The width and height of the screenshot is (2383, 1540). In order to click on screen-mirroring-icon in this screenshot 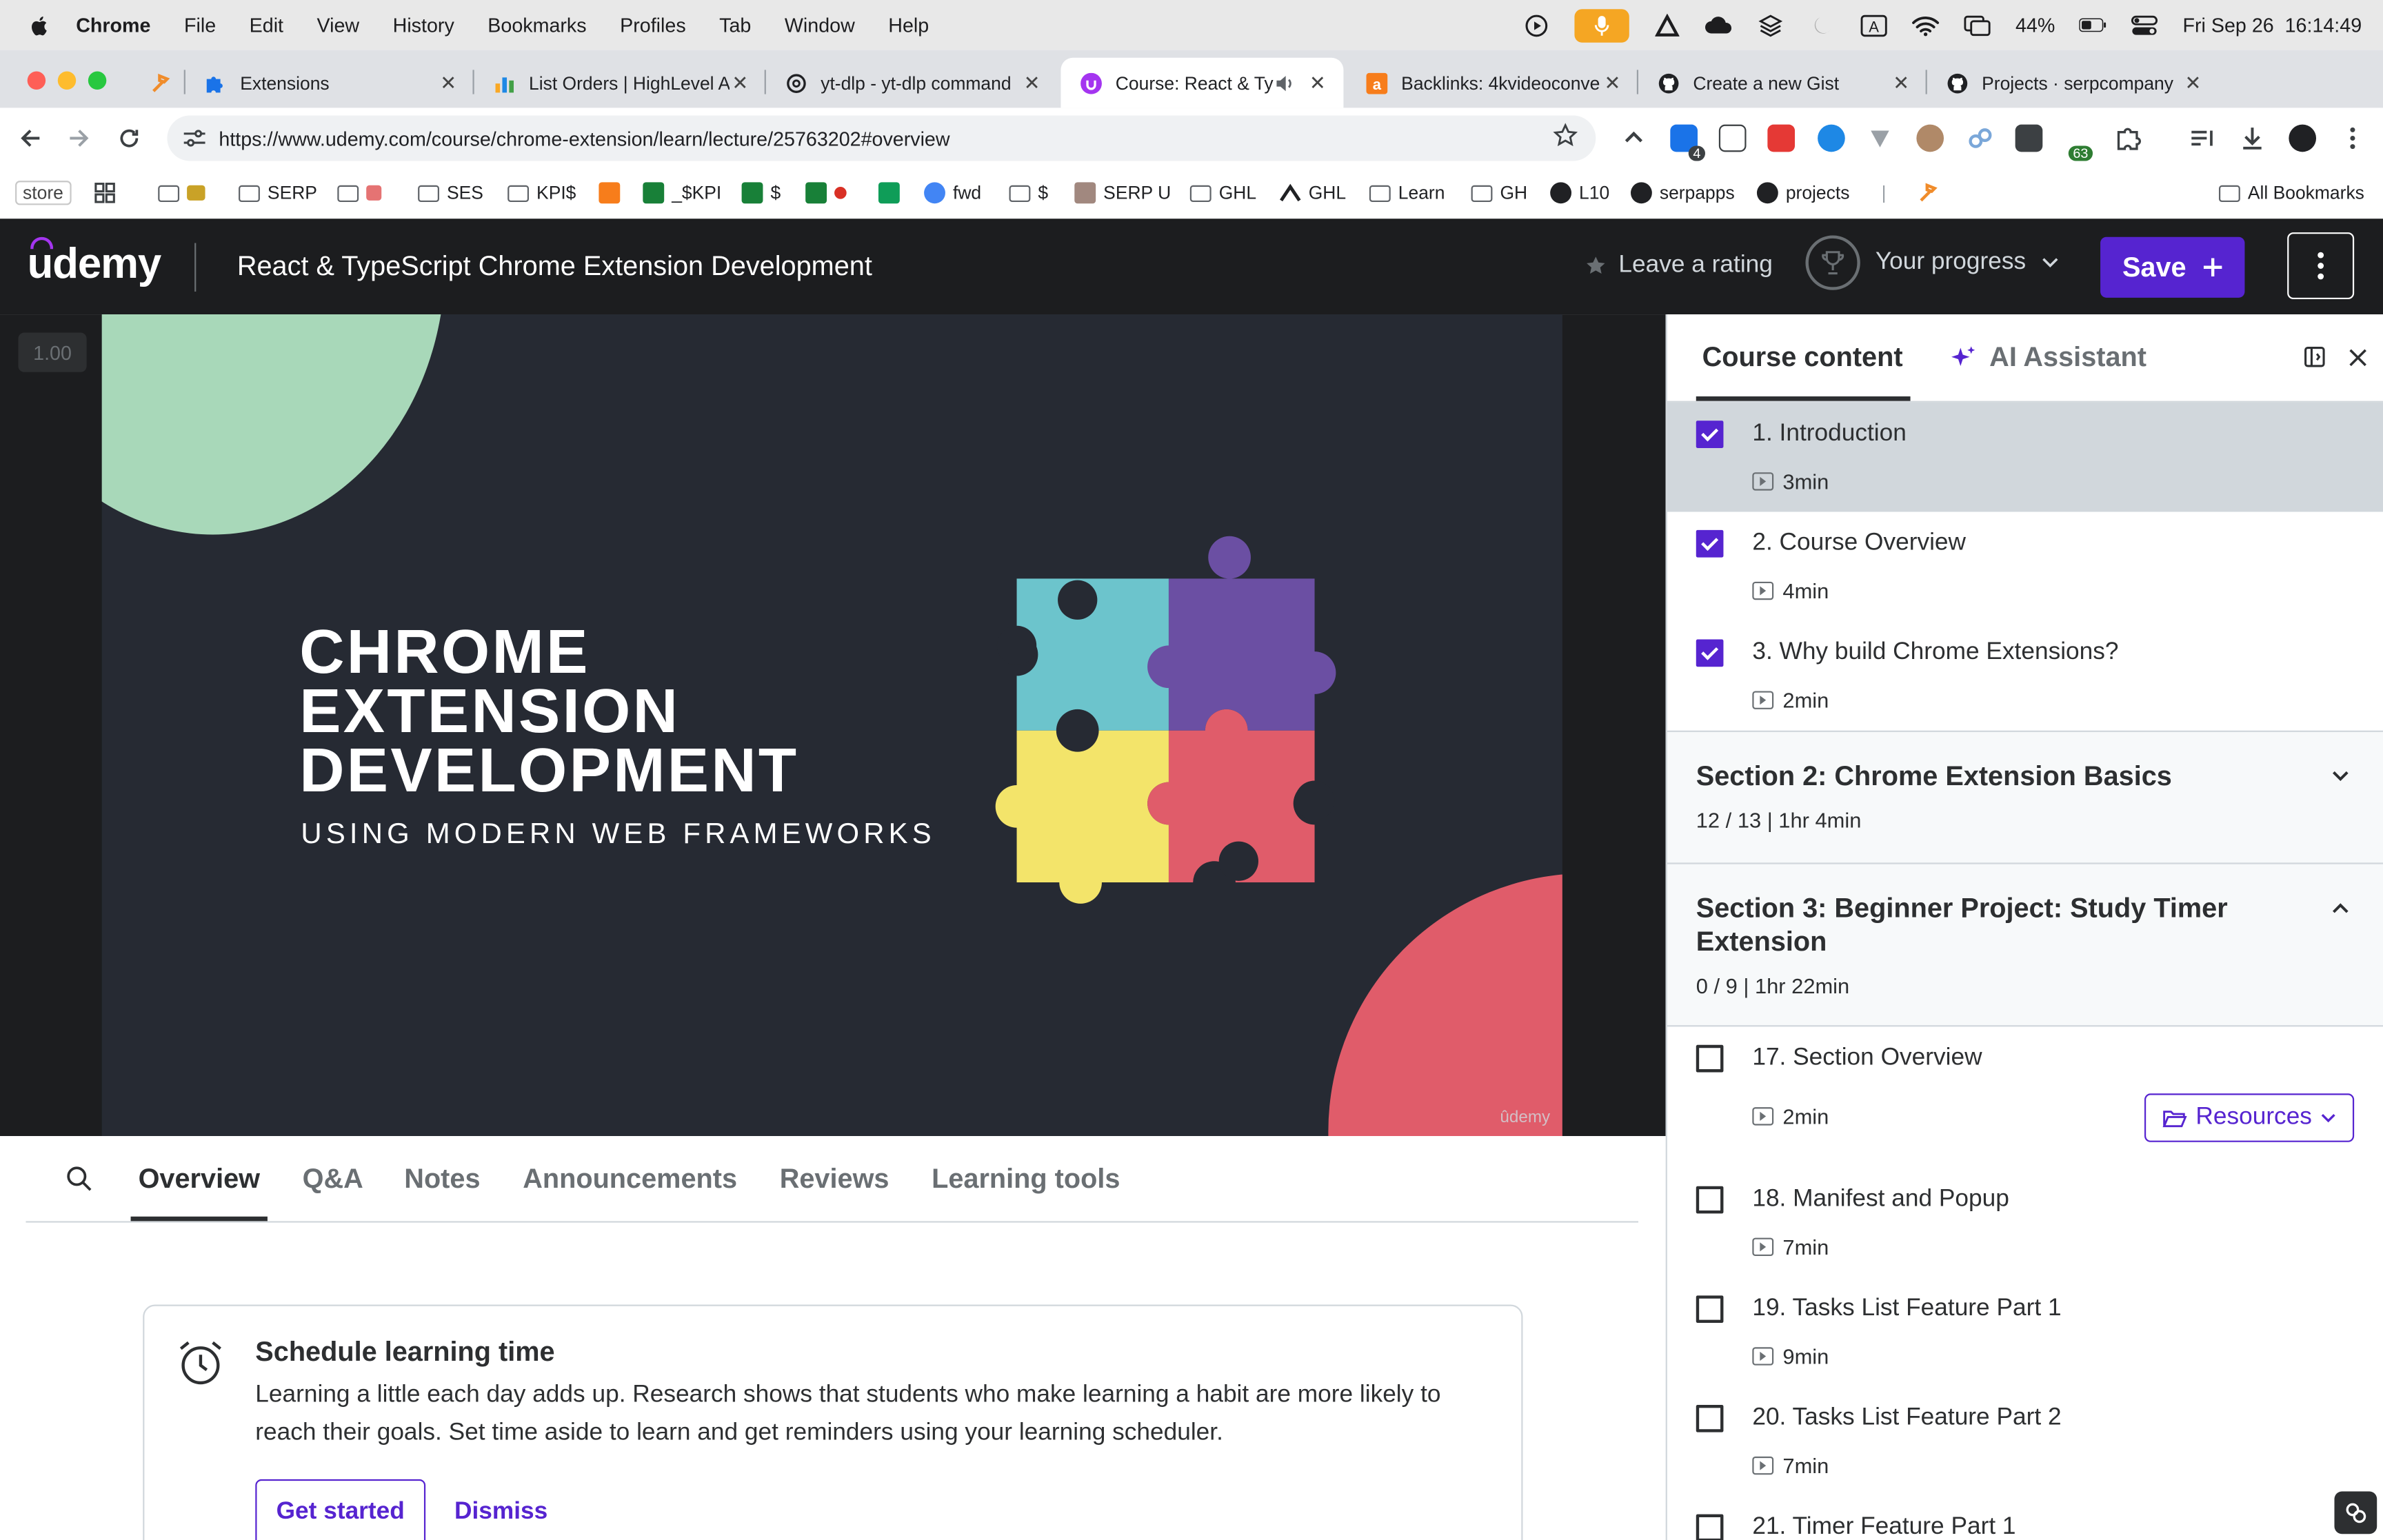, I will do `click(1977, 26)`.